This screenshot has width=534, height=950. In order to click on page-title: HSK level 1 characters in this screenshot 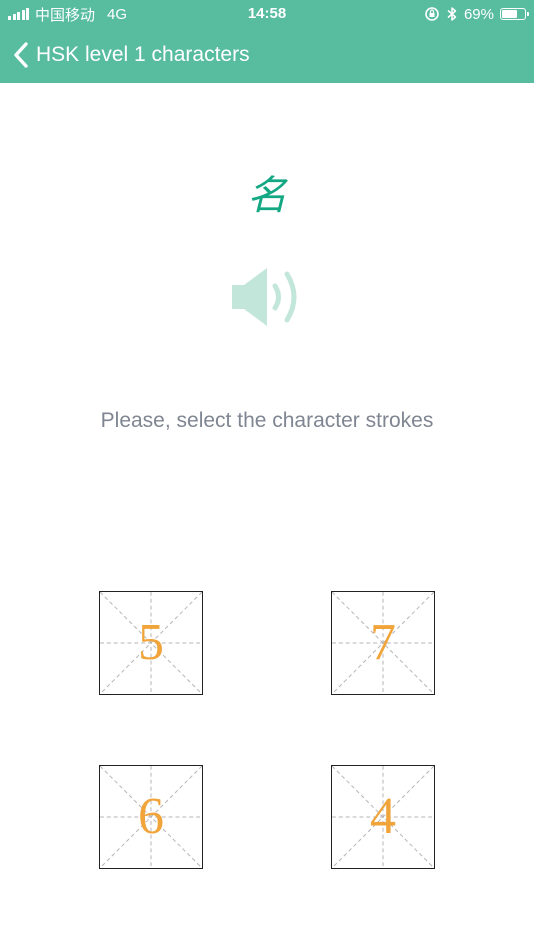, I will do `click(143, 54)`.